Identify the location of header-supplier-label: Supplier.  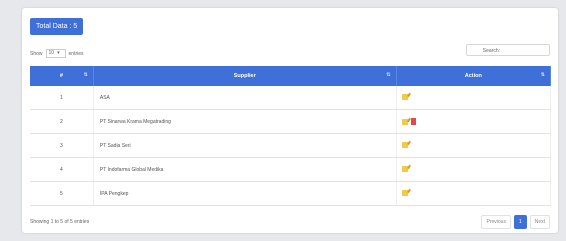
(244, 76).